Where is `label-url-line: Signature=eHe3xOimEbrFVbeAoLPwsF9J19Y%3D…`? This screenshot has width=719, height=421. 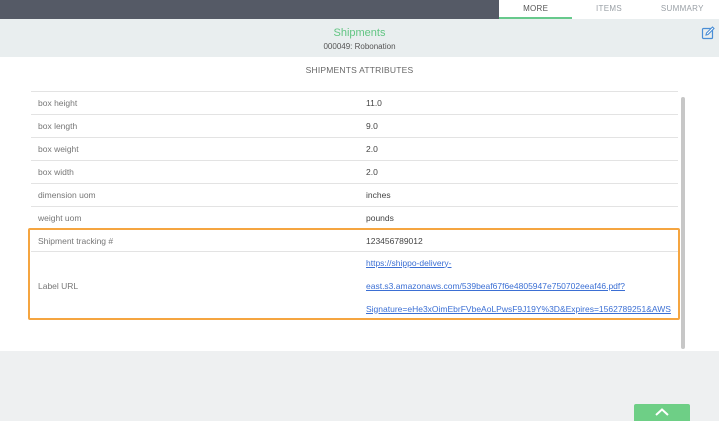
label-url-line: Signature=eHe3xOimEbrFVbeAoLPwsF9J19Y%3D… is located at coordinates (522, 309).